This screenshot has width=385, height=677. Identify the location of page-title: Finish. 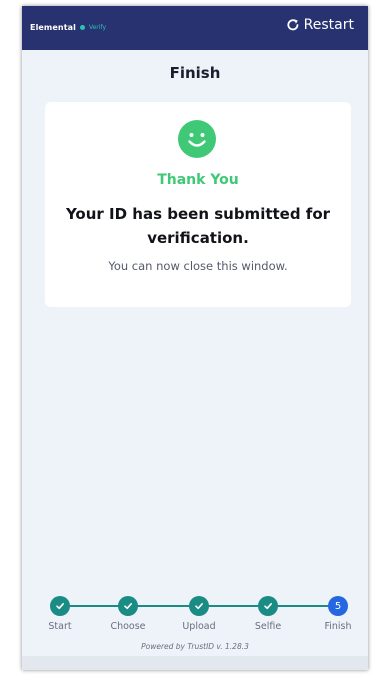
(195, 73).